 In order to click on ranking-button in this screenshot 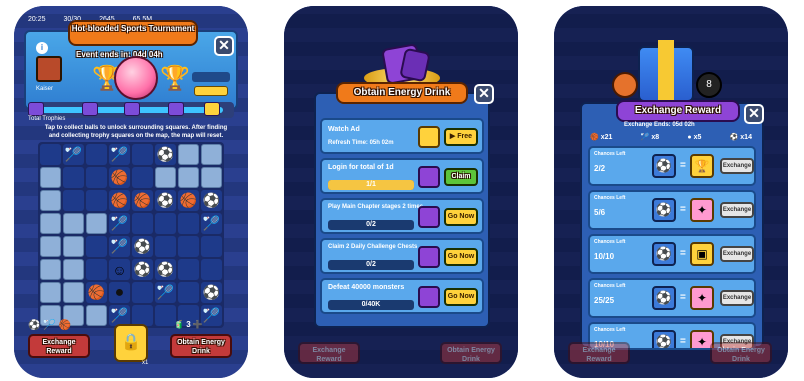, I will do `click(211, 91)`.